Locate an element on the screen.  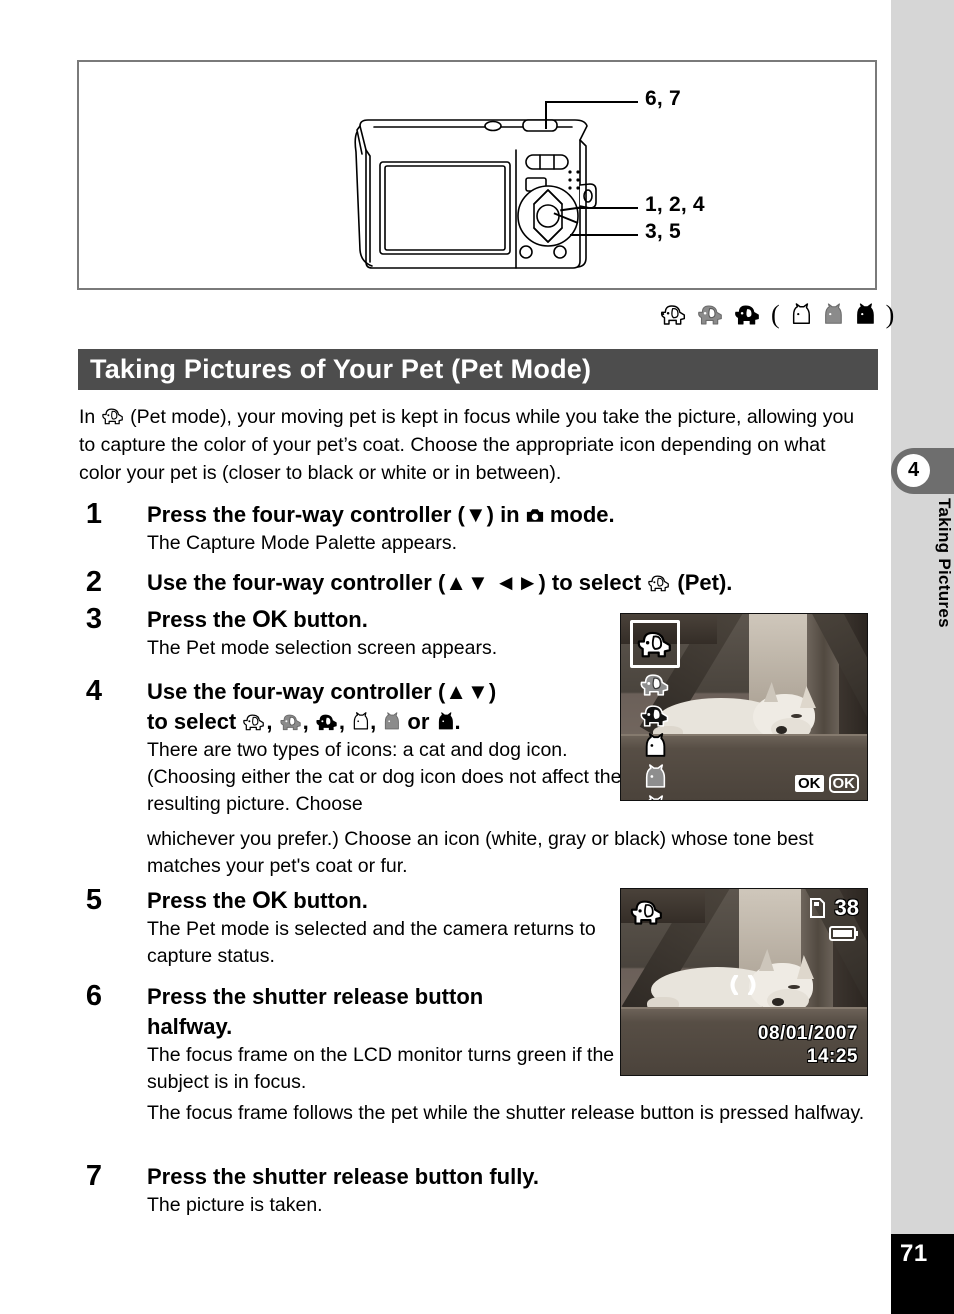
step-7-body: The picture is taken. is located at coordinates (235, 1205).